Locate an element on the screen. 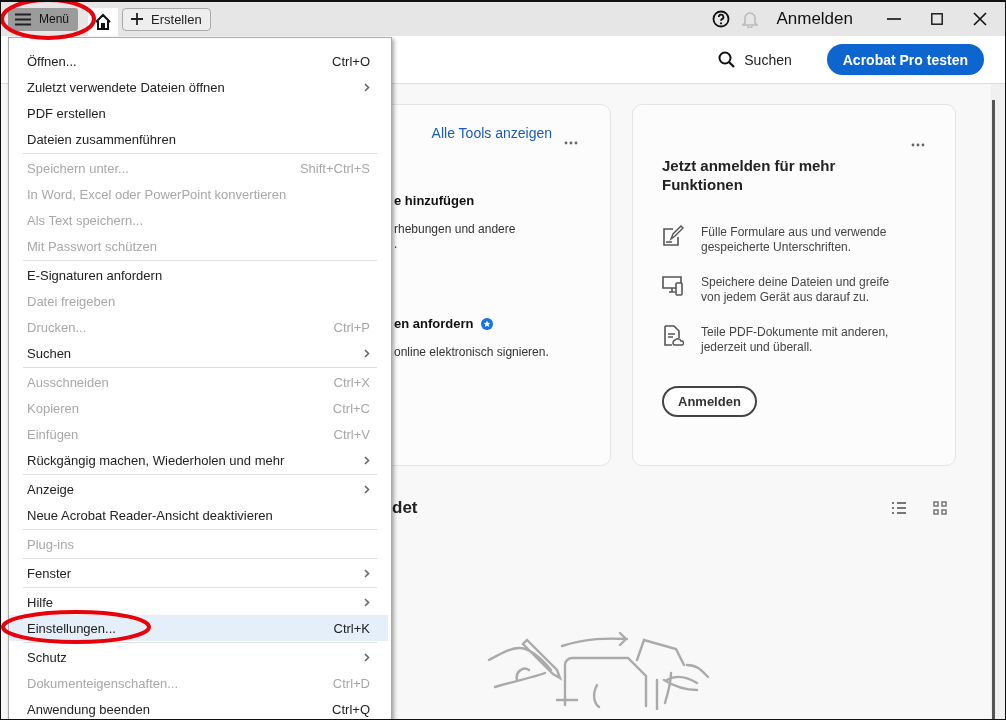  menu-item: Hilfe is located at coordinates (198, 602).